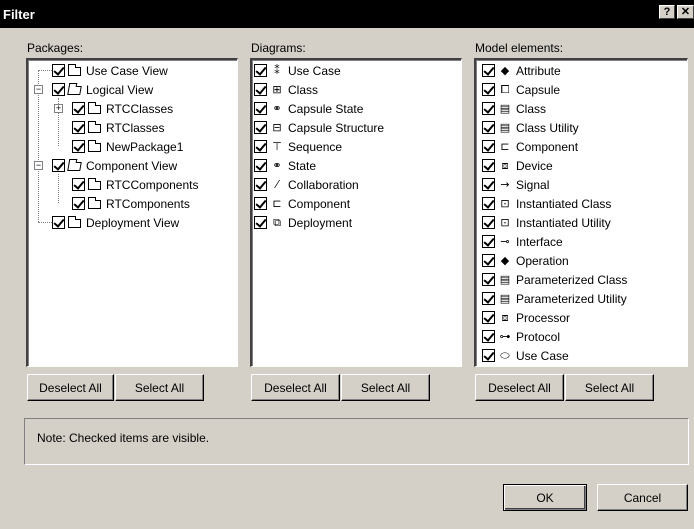 The height and width of the screenshot is (529, 694). I want to click on packages-deselect-all-button: Deselect All, so click(70, 387).